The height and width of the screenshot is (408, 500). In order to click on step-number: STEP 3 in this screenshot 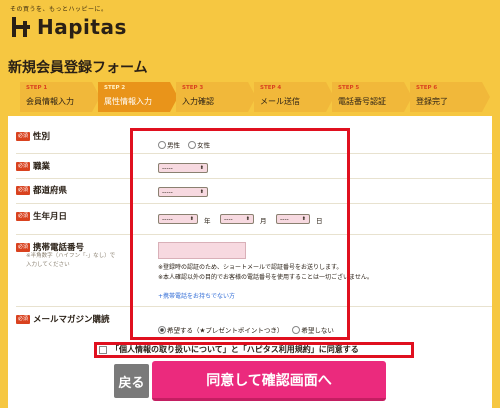, I will do `click(193, 88)`.